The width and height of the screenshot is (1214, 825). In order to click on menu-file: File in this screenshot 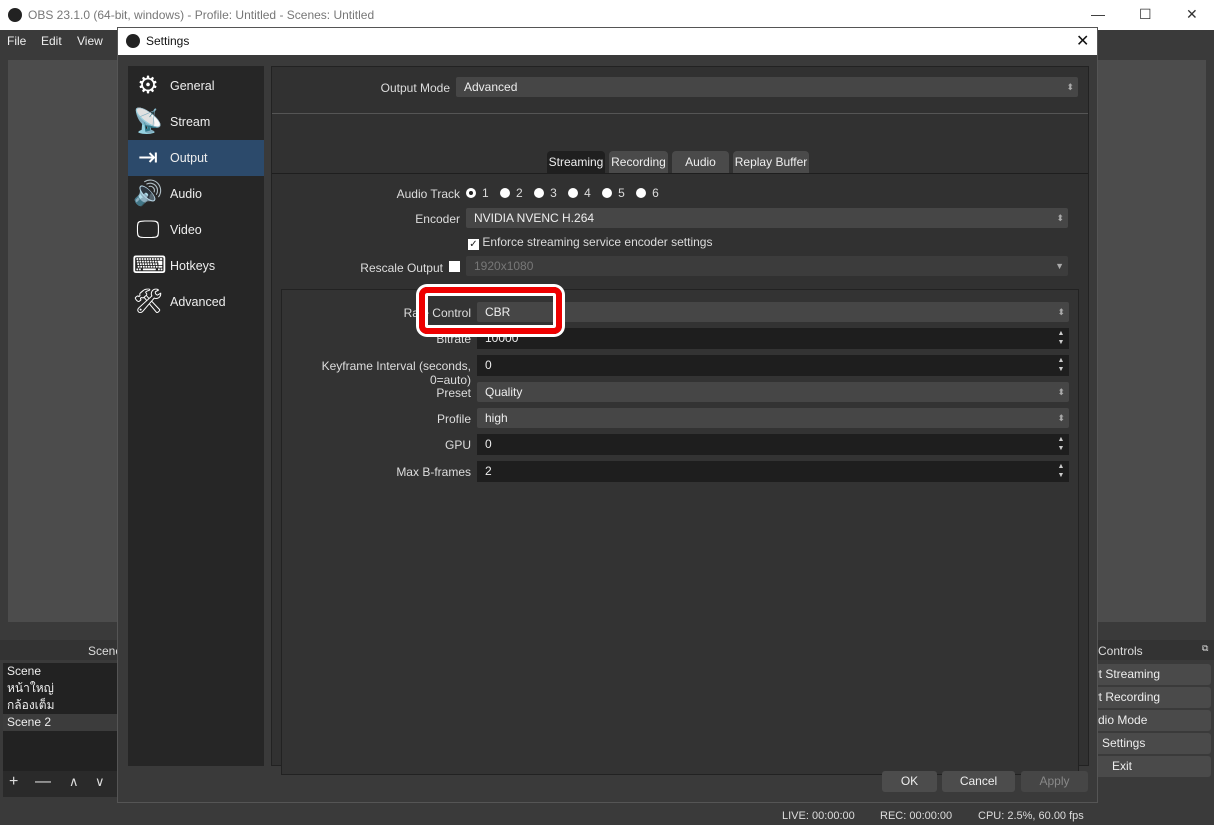, I will do `click(16, 41)`.